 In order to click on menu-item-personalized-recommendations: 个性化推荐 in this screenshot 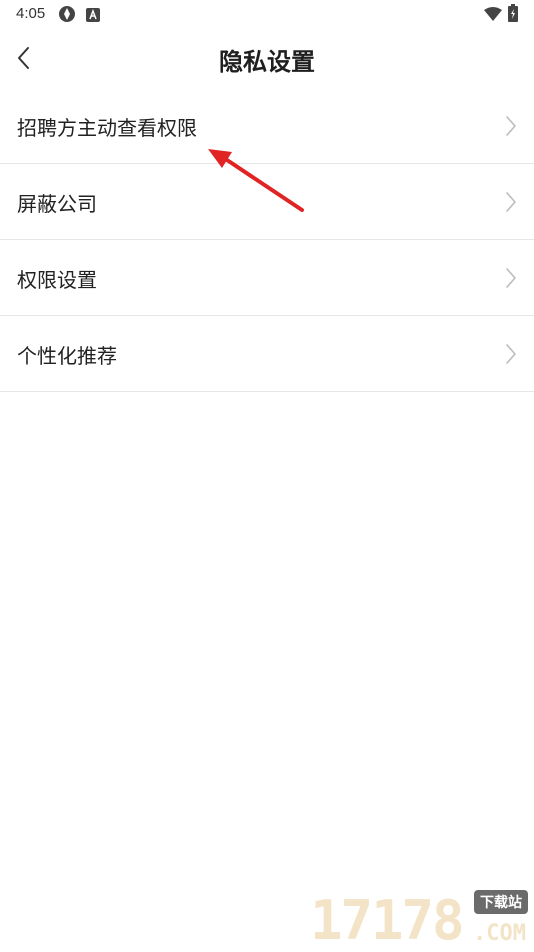, I will do `click(267, 354)`.